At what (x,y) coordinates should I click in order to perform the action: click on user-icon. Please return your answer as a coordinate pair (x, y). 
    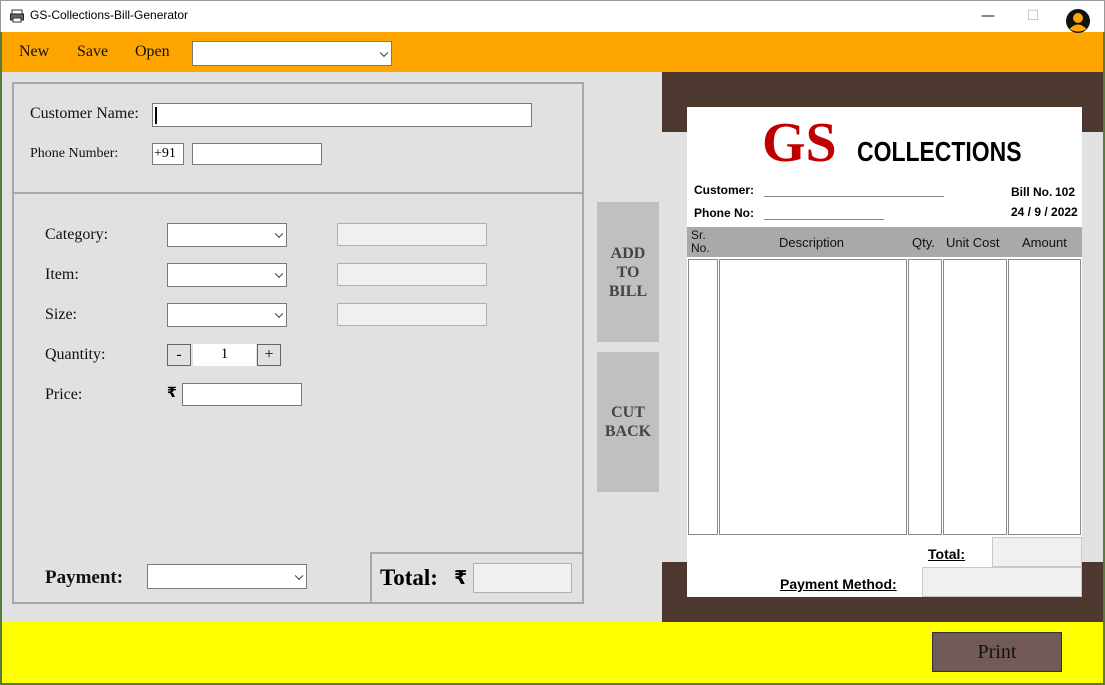
    Looking at the image, I should click on (1078, 21).